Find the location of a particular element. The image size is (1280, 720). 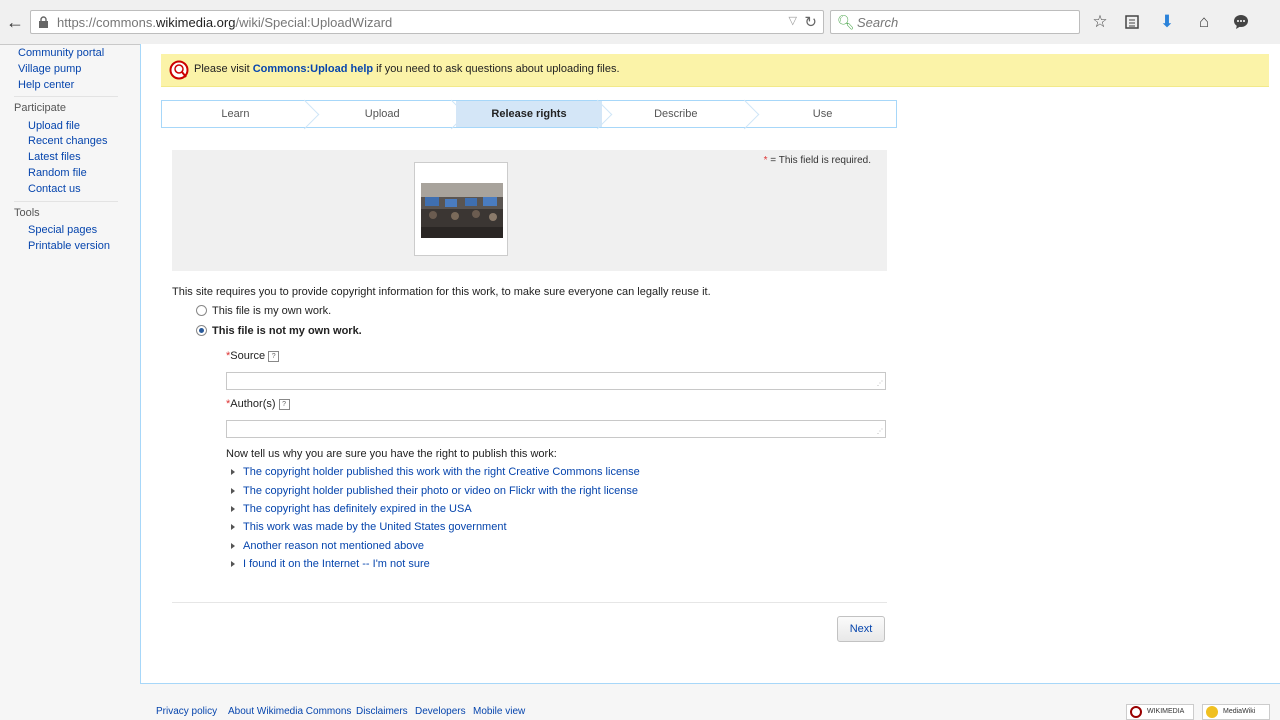

own-work-radio is located at coordinates (201, 310).